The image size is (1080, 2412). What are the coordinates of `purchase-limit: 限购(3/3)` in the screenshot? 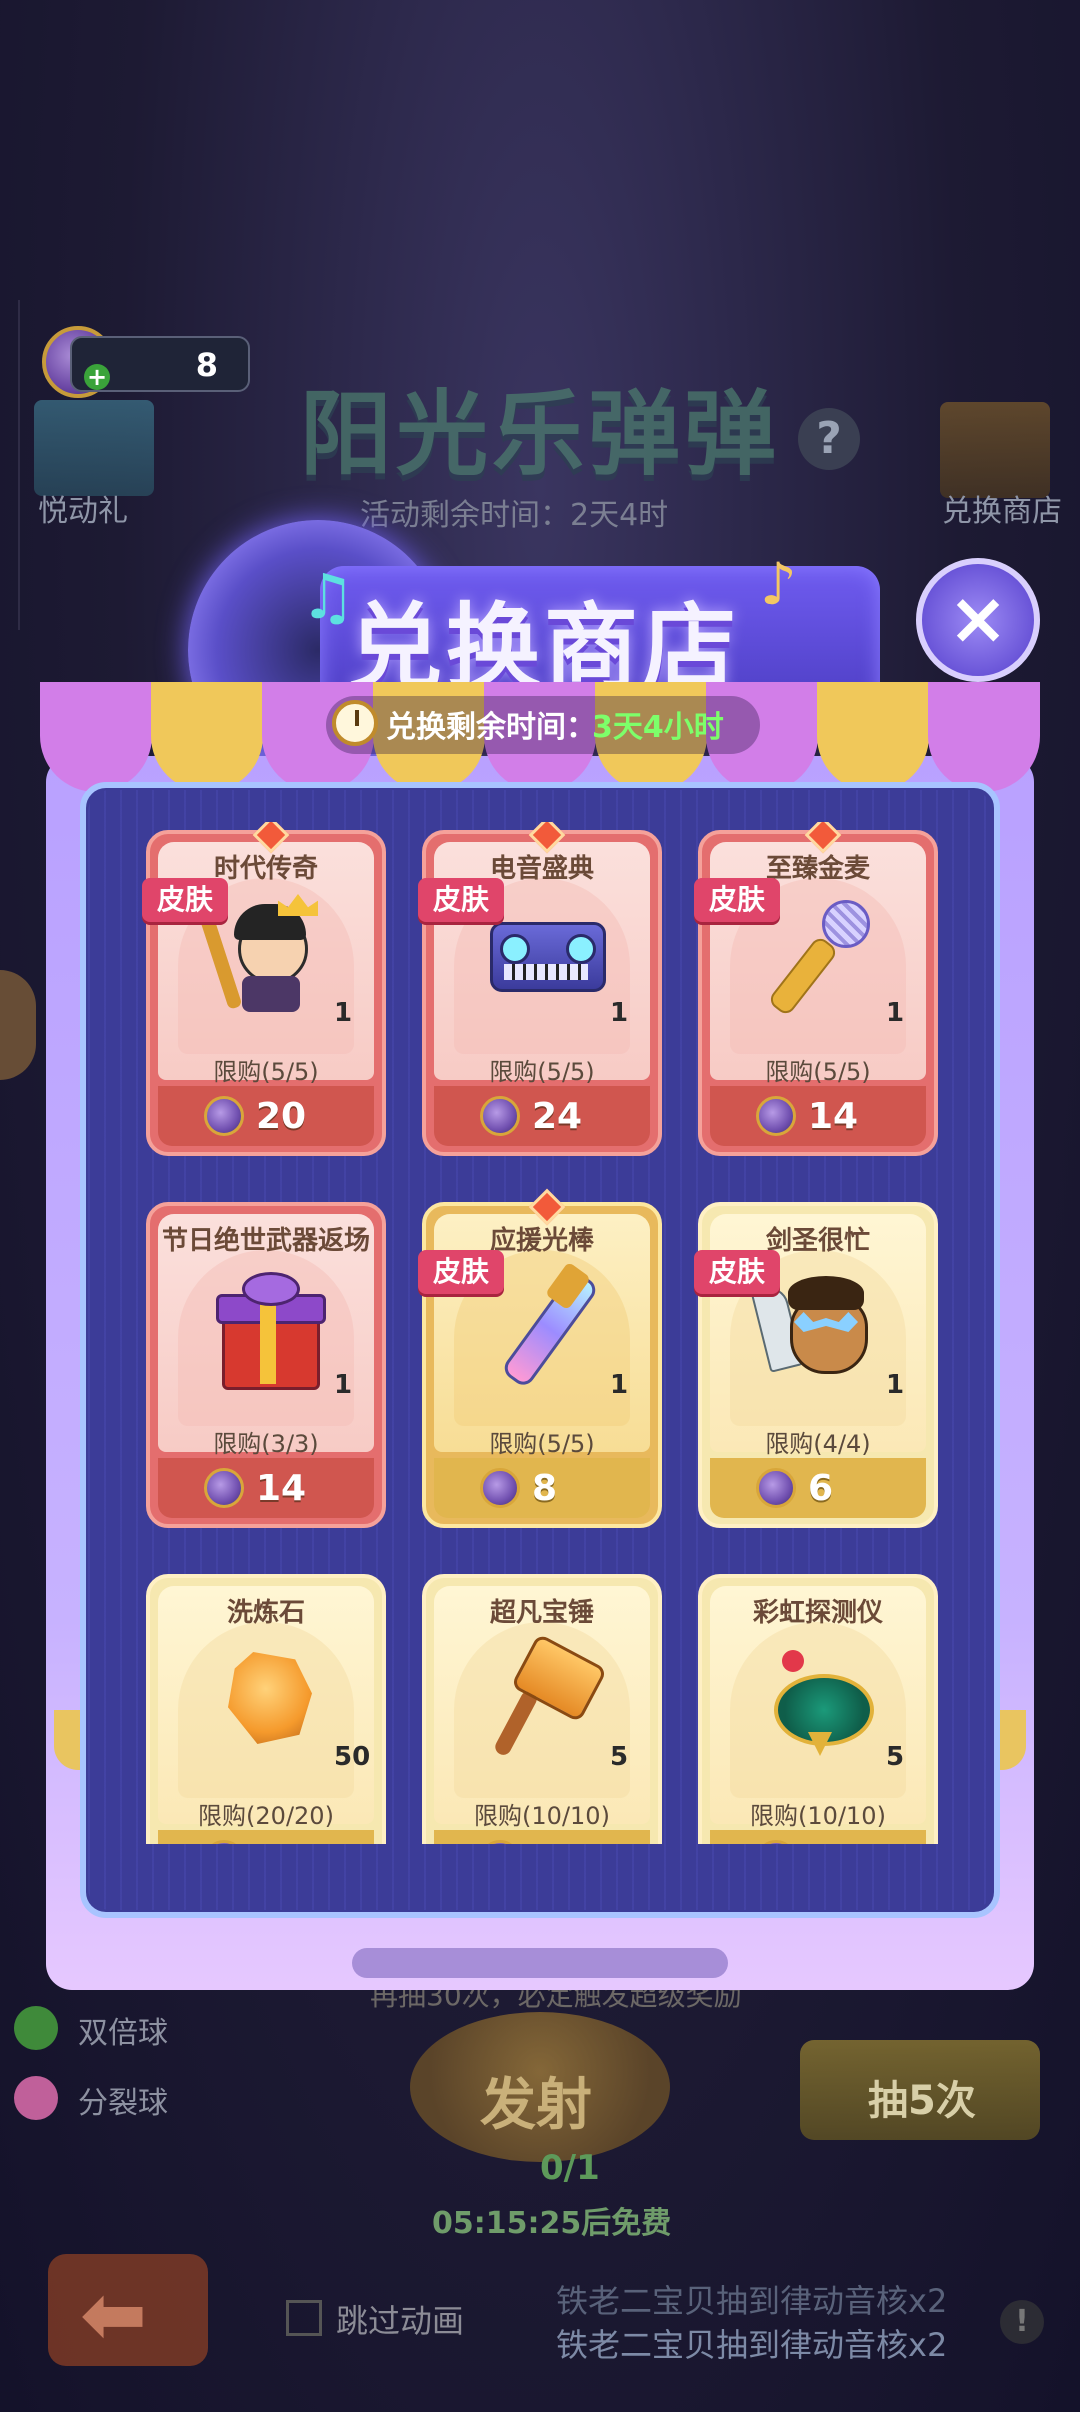 It's located at (266, 1444).